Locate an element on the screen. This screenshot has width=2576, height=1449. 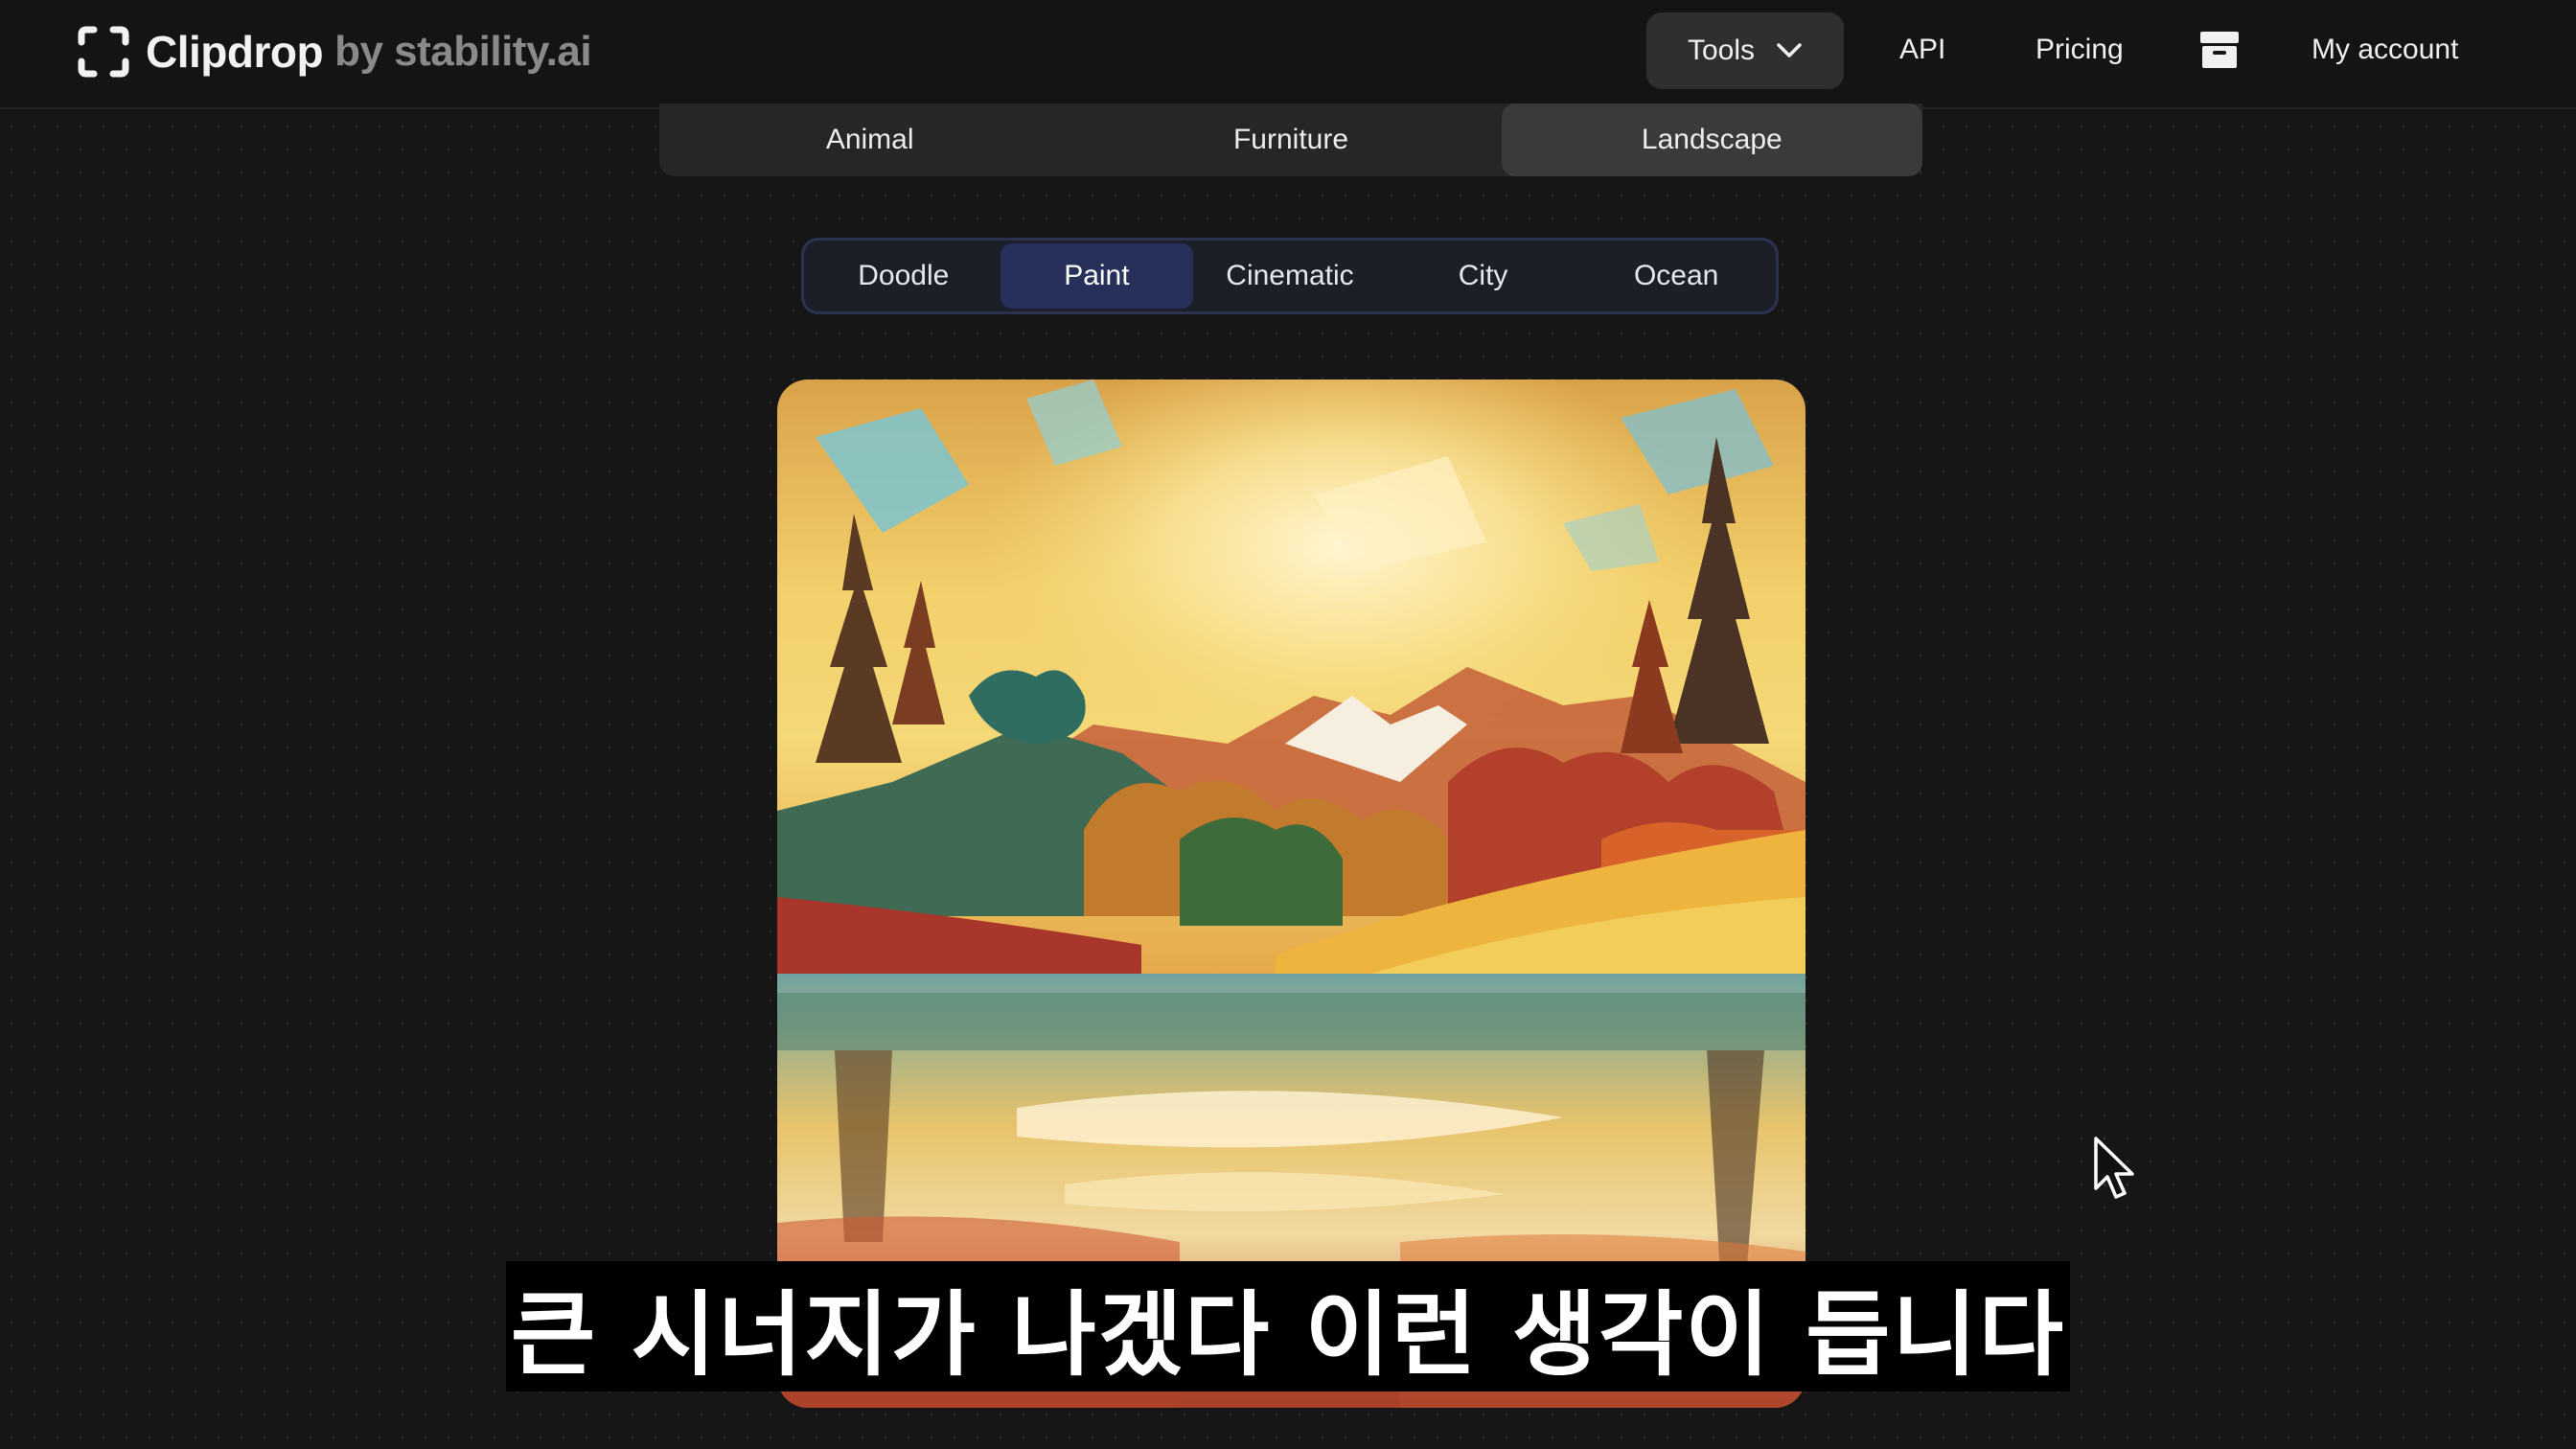
chevron-down-icon is located at coordinates (1789, 50).